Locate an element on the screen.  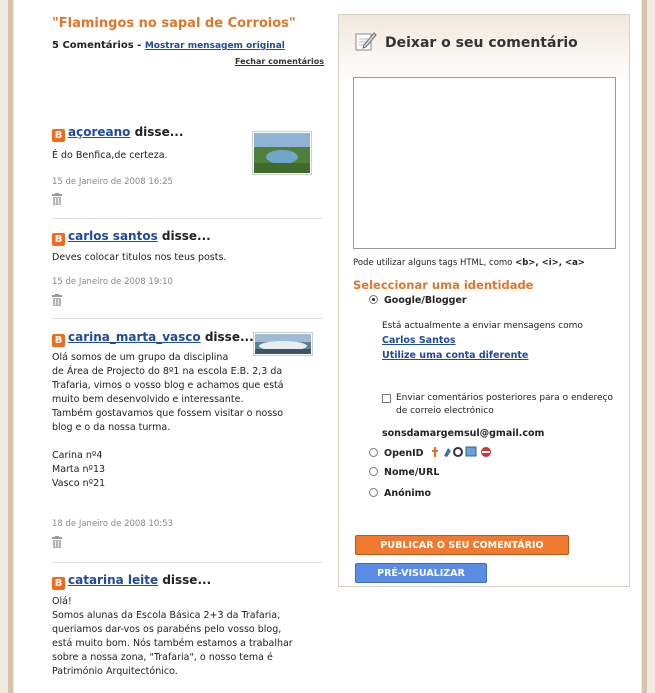
email-address: sonsdamargemsul@gmail.com is located at coordinates (463, 433).